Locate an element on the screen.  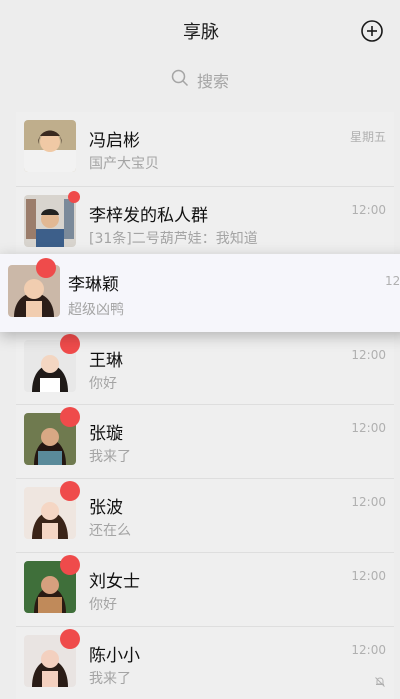
search-icon is located at coordinates (180, 80).